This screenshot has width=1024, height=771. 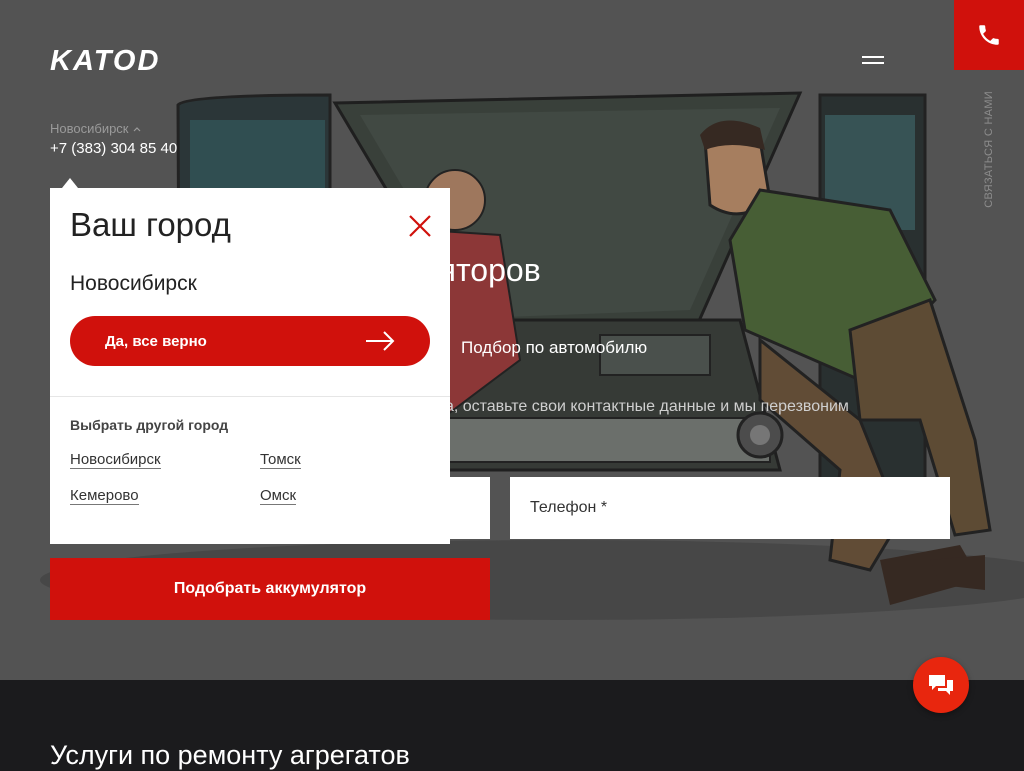 What do you see at coordinates (554, 348) in the screenshot?
I see `tab-by-car: Подбор по автомобилю` at bounding box center [554, 348].